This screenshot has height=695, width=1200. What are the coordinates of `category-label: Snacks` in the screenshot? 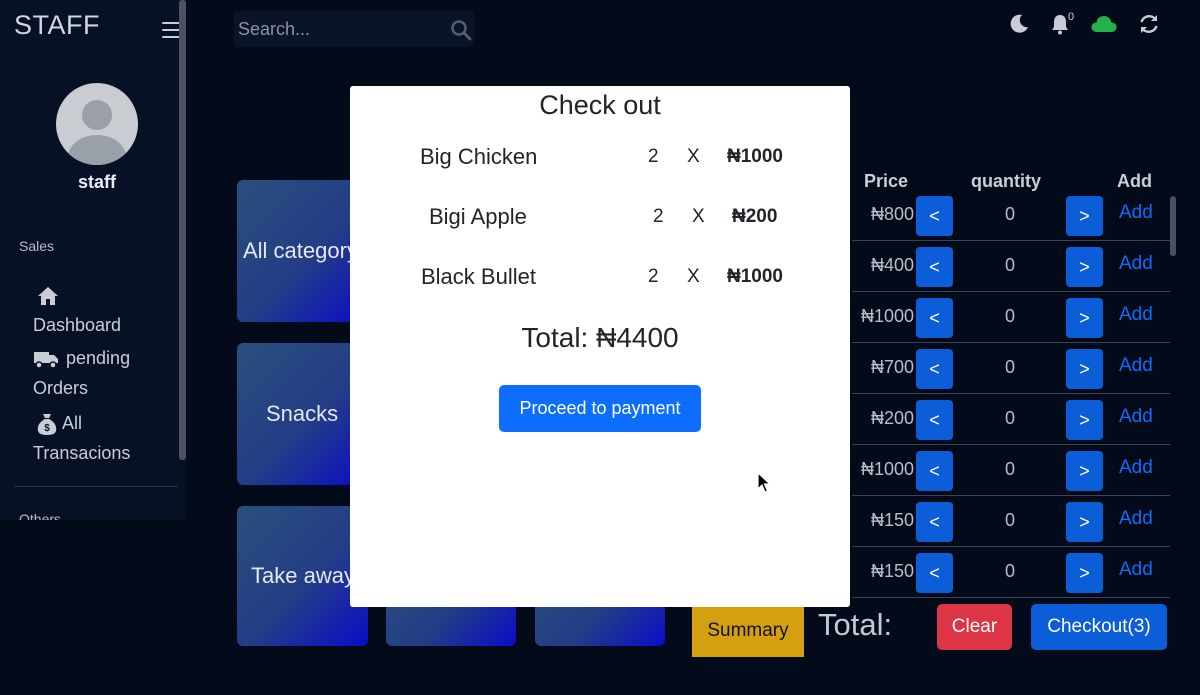 It's located at (302, 413).